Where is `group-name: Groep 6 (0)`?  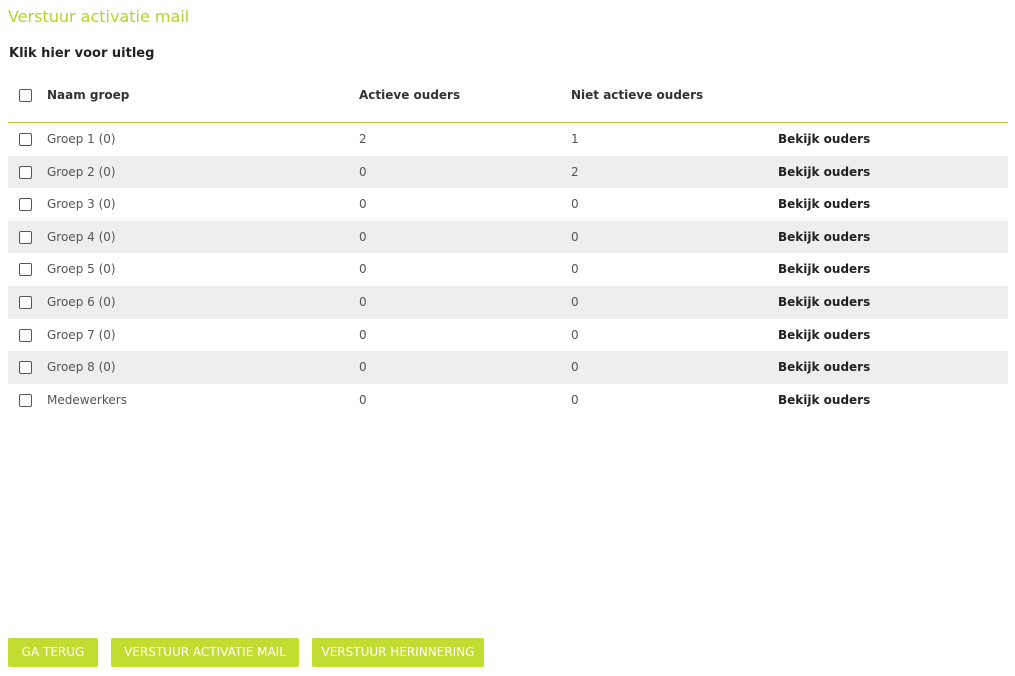 group-name: Groep 6 (0) is located at coordinates (81, 301).